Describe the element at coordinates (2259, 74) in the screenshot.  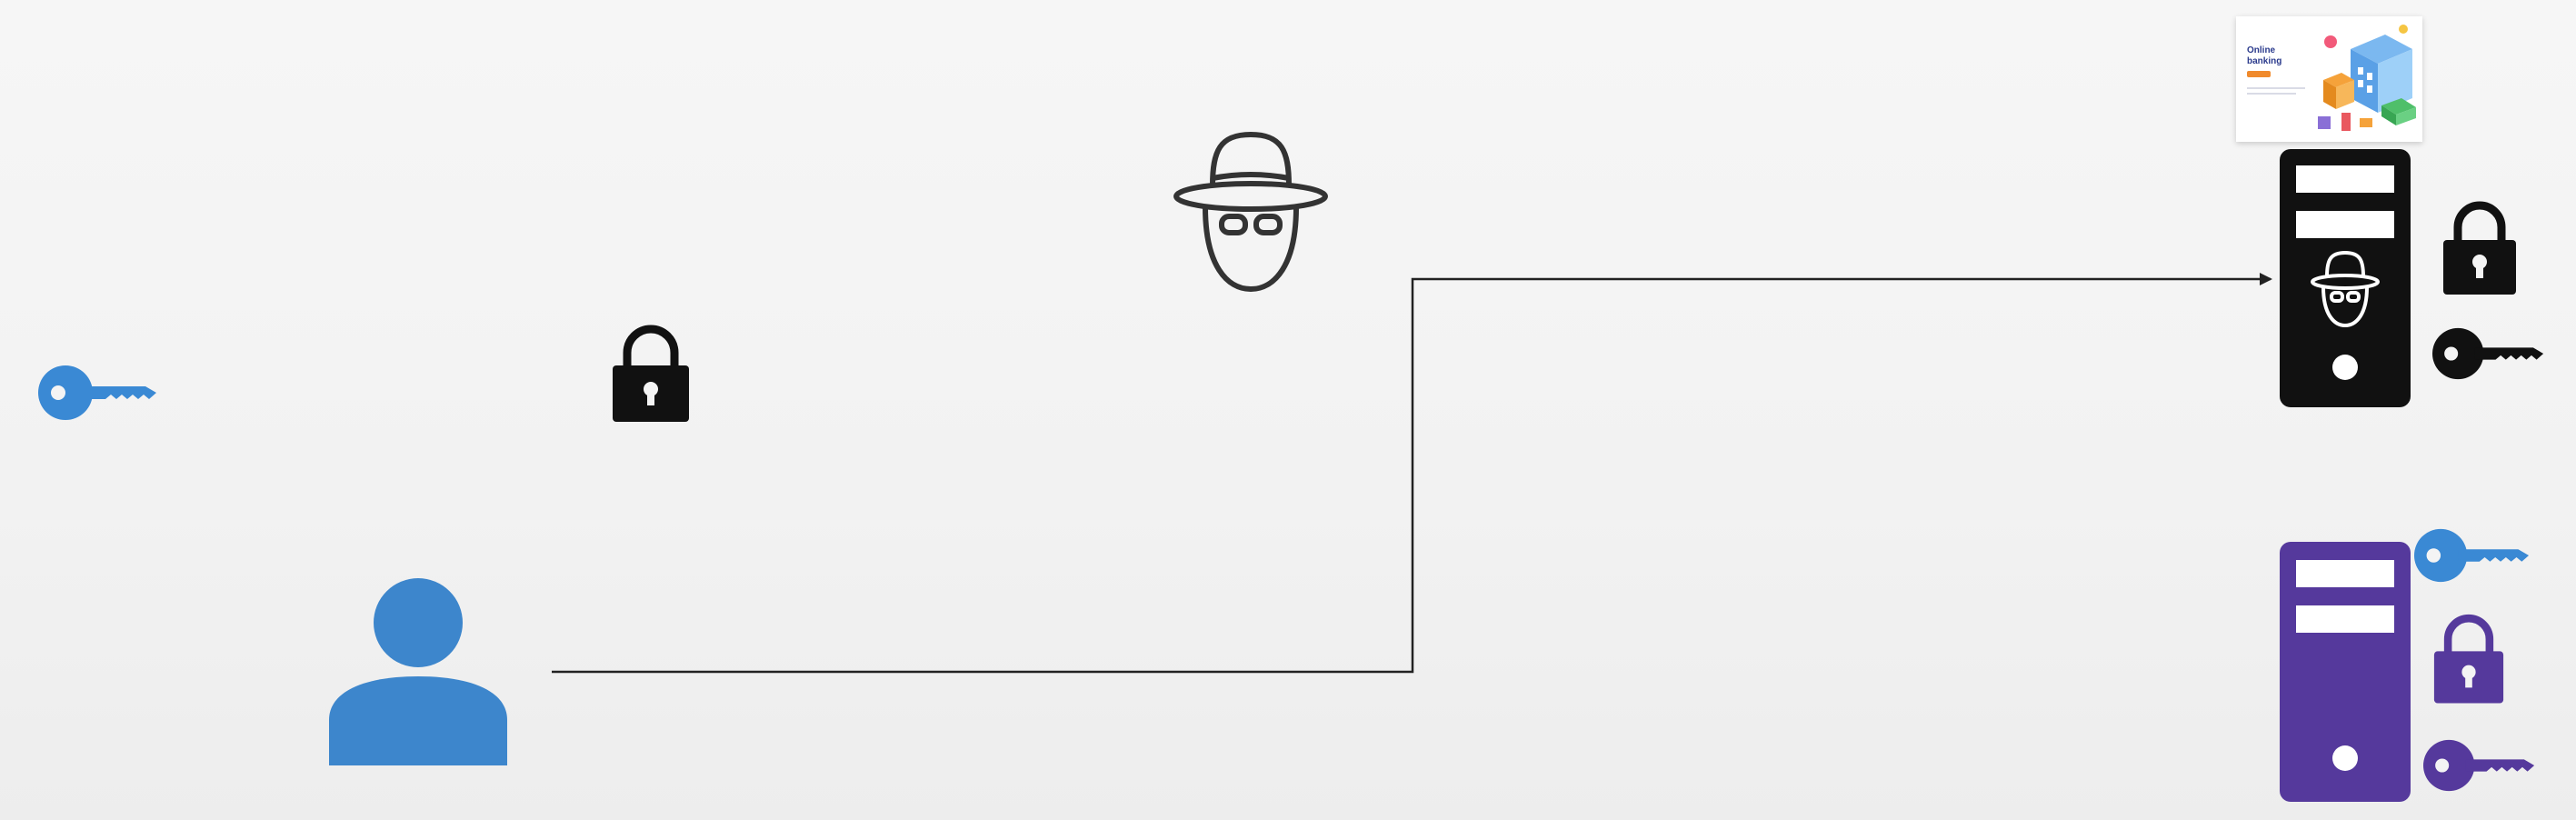
I see `website-cta-button` at that location.